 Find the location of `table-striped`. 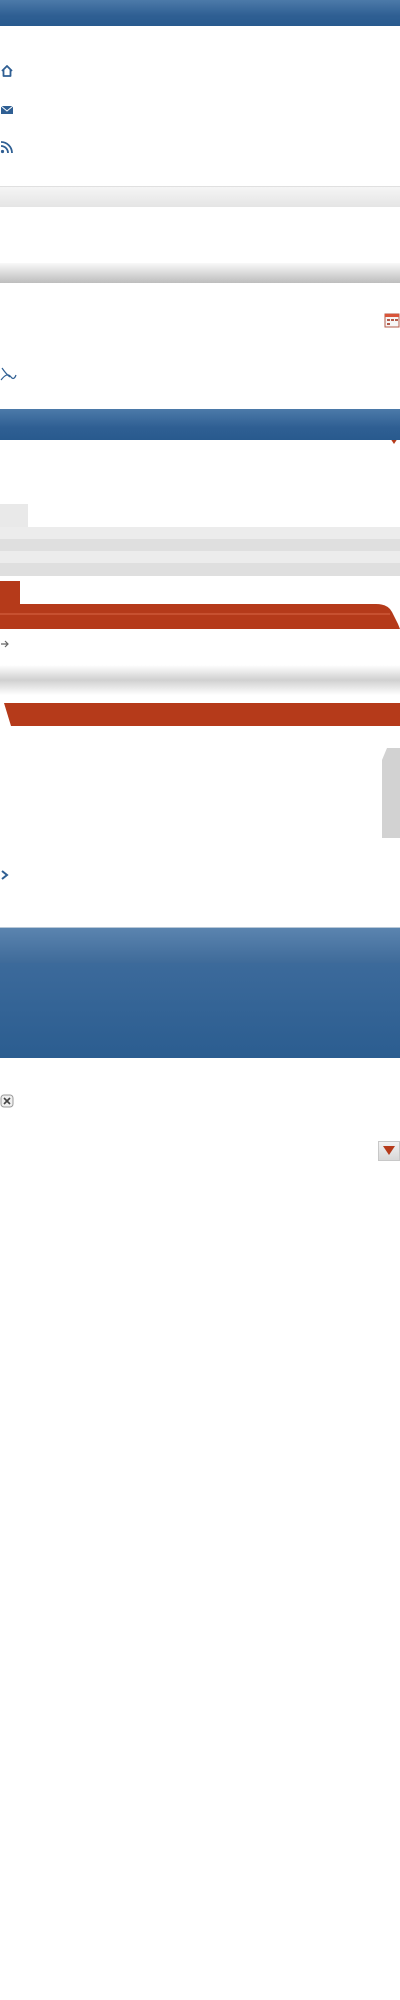

table-striped is located at coordinates (200, 551).